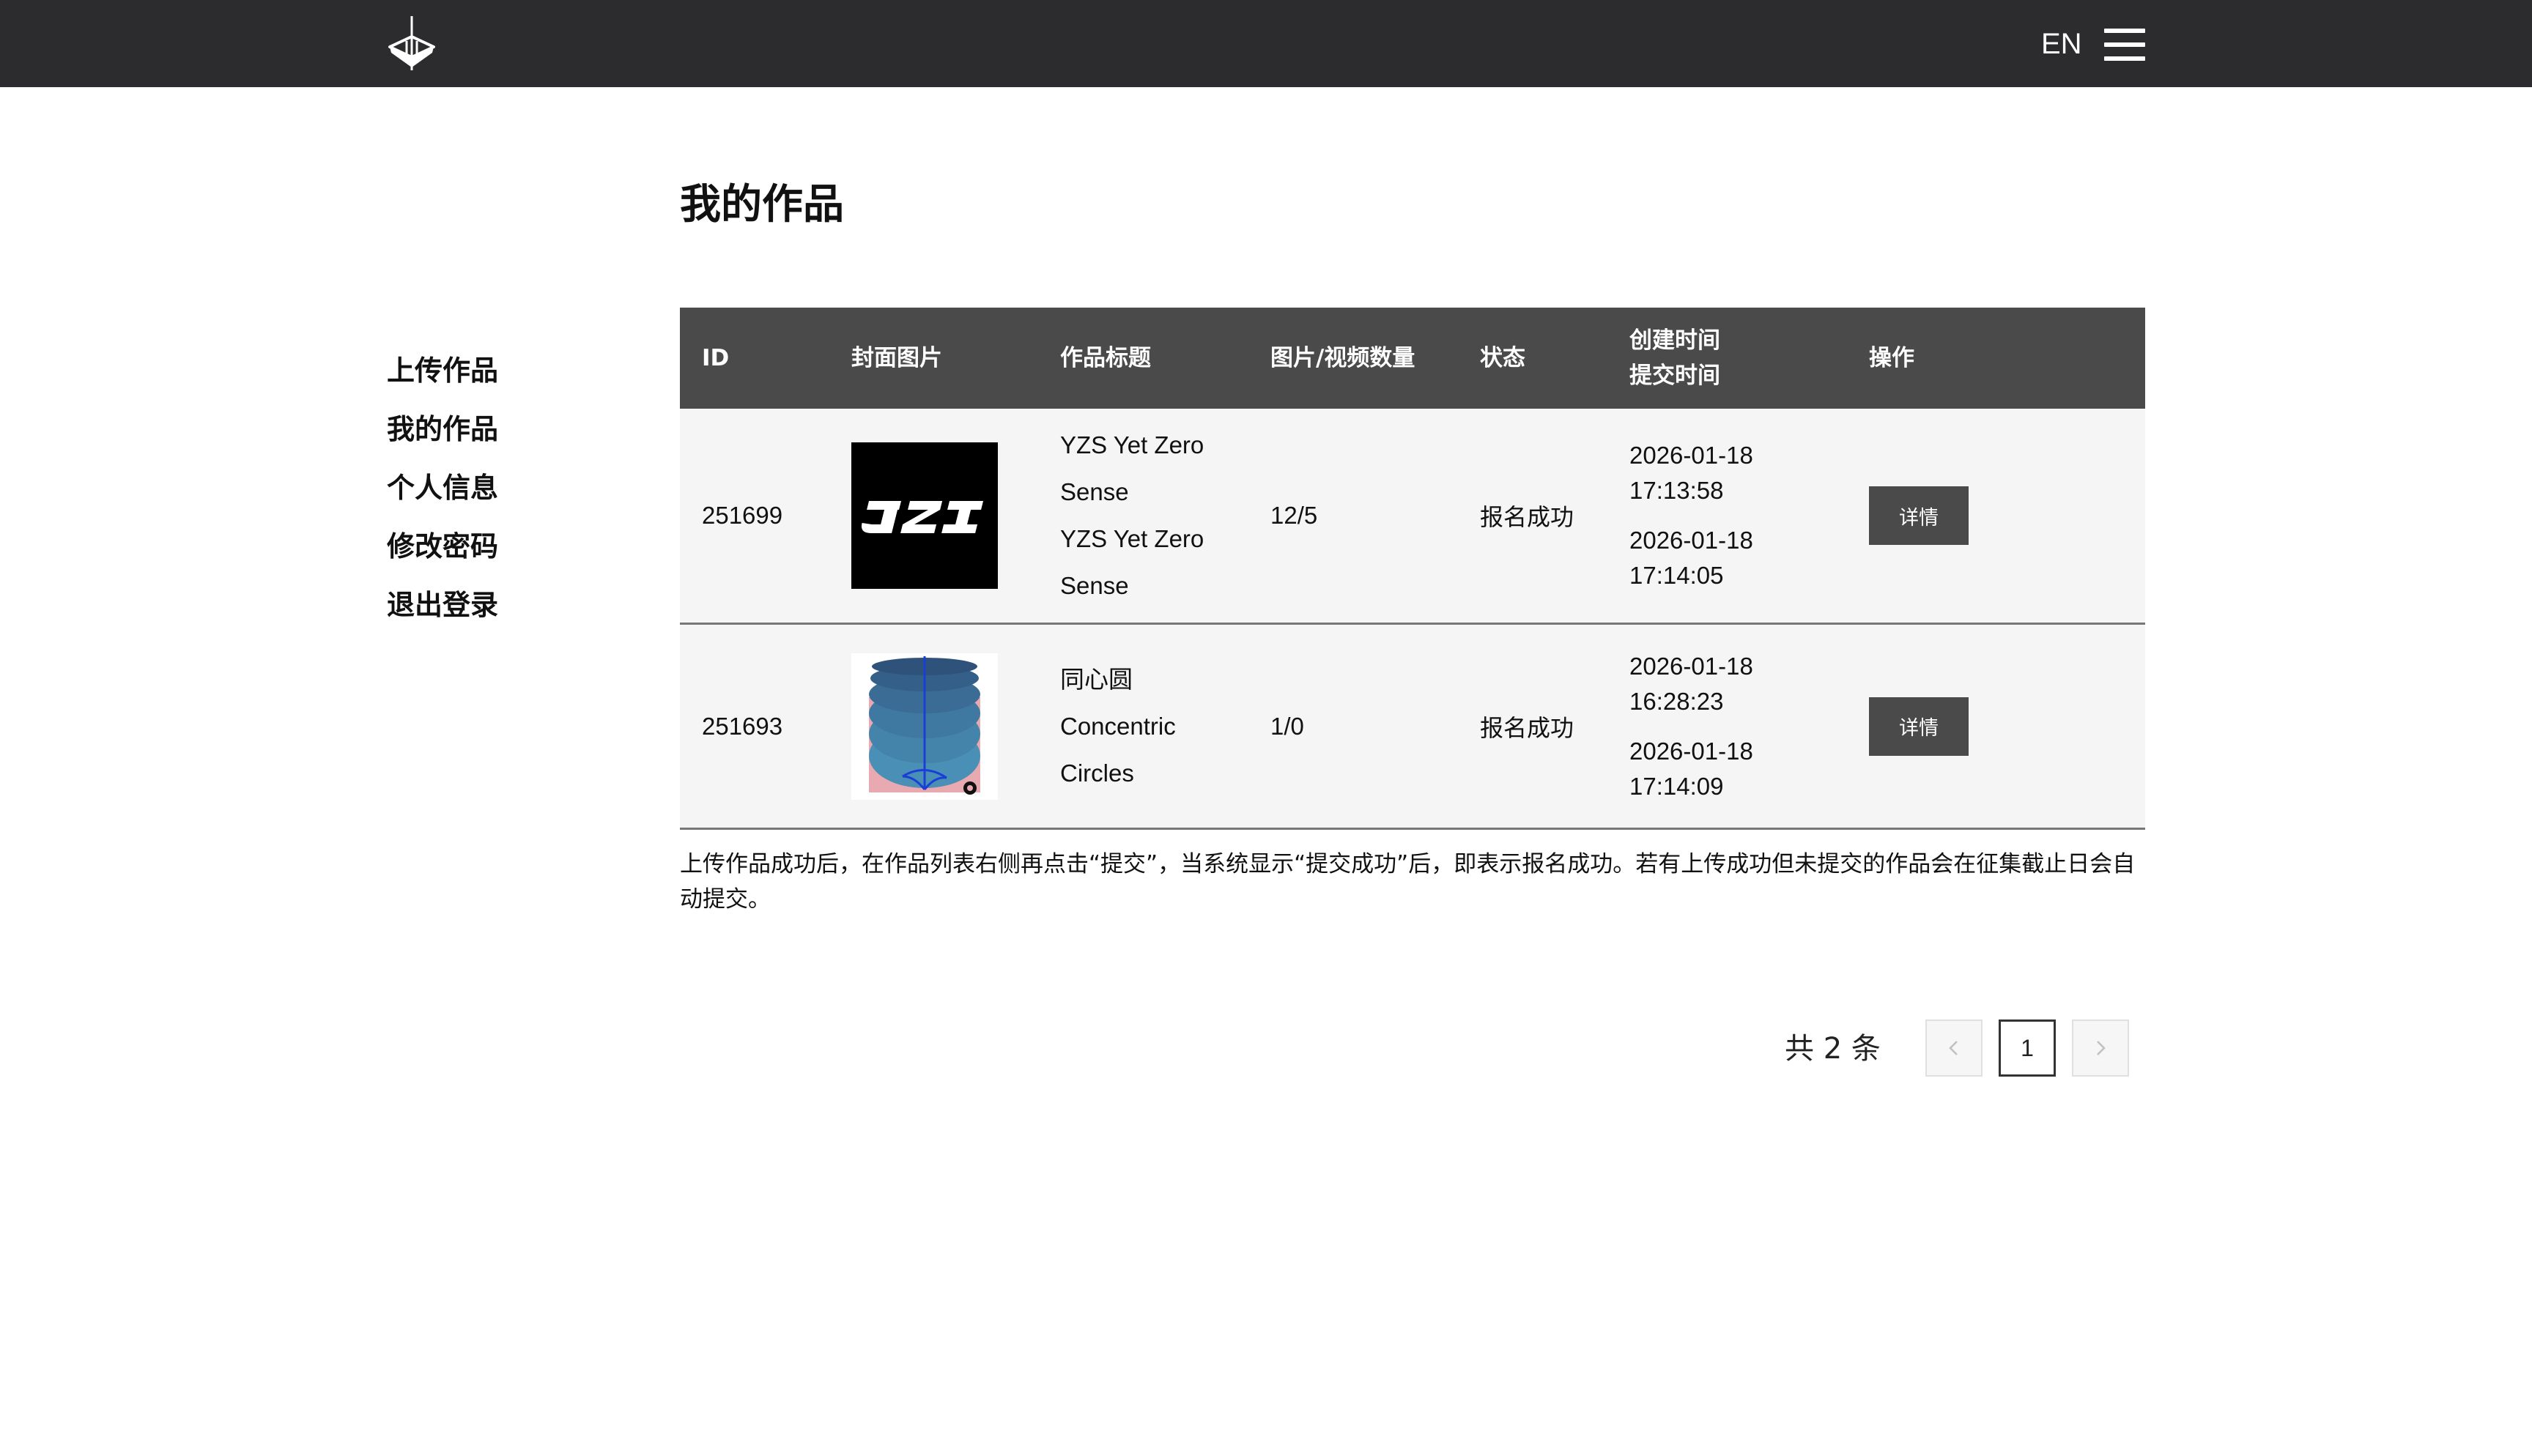  Describe the element at coordinates (1266, 44) in the screenshot. I see `top-navigation-bar: EN` at that location.